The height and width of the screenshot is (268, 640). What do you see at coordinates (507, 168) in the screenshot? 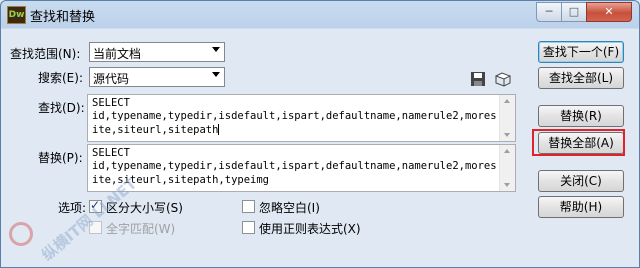
I see `replace-scrollbar` at bounding box center [507, 168].